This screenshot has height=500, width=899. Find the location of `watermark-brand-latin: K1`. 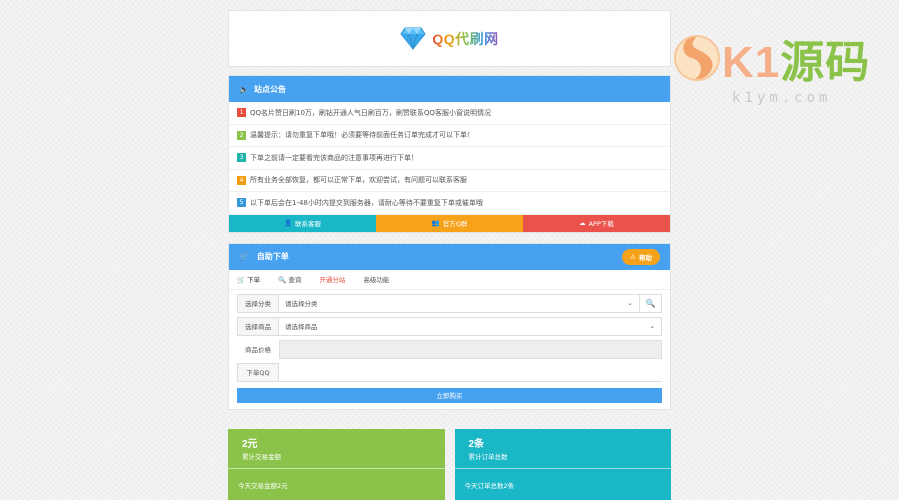

watermark-brand-latin: K1 is located at coordinates (751, 62).